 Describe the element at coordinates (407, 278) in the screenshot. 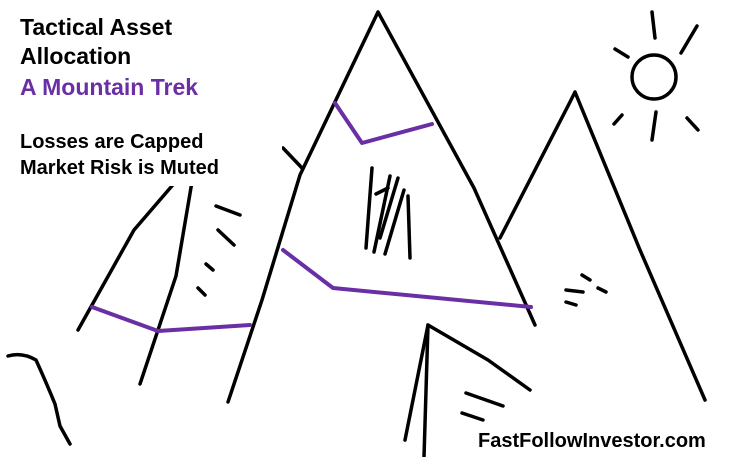

I see `trek-line-middle` at that location.